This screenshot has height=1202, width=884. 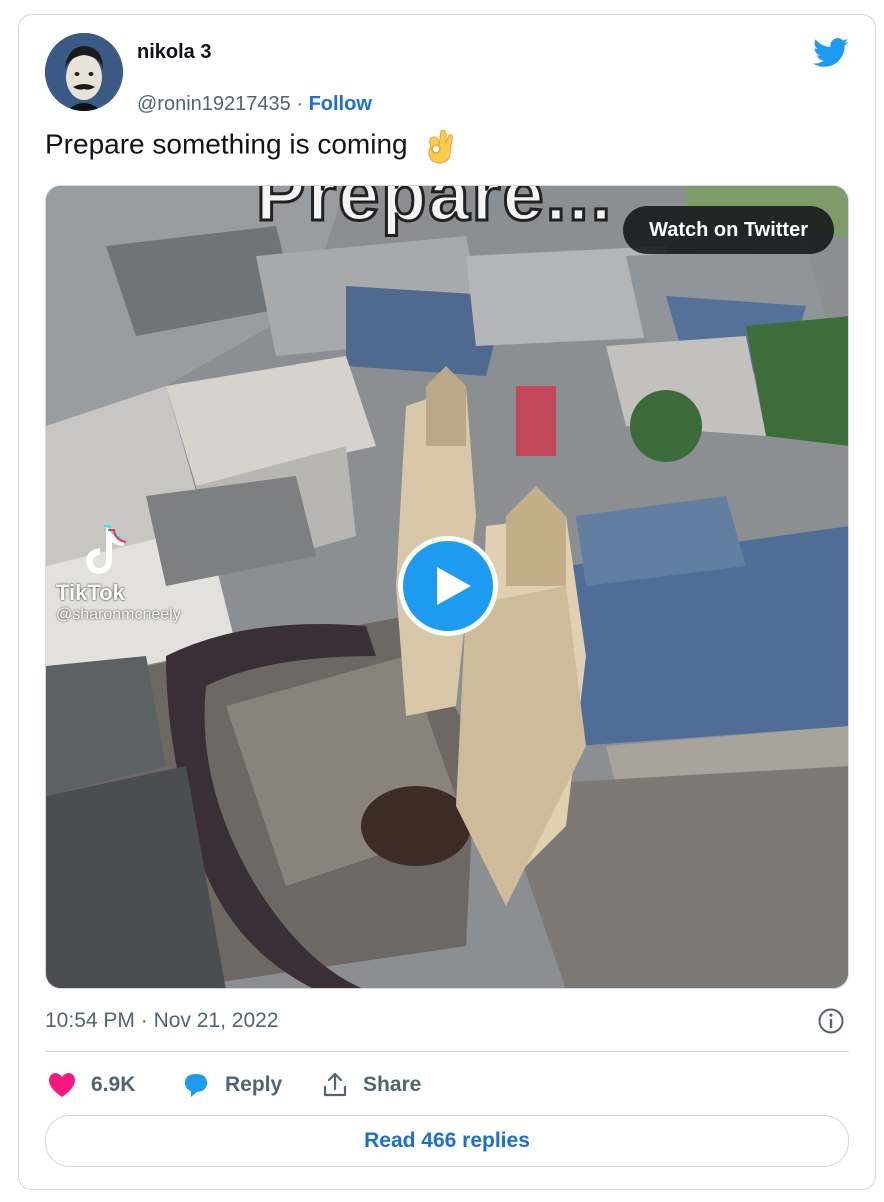 I want to click on tweet-timestamp: 10:54 PM · Nov 21, 2022, so click(x=162, y=1021).